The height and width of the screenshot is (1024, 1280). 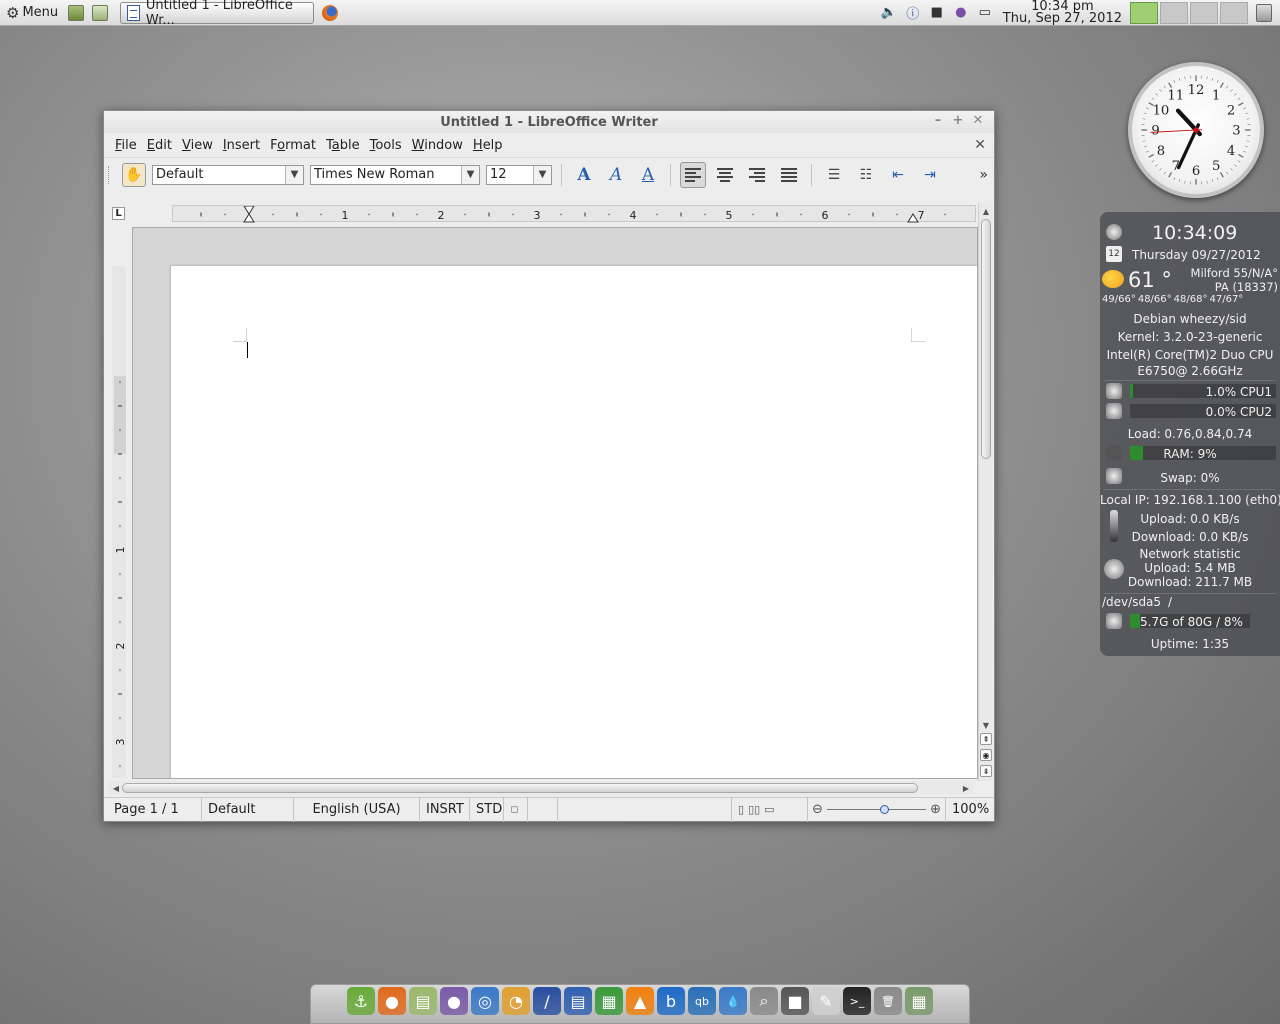 I want to click on zoom-control: ⊖ ⊕, so click(x=877, y=809).